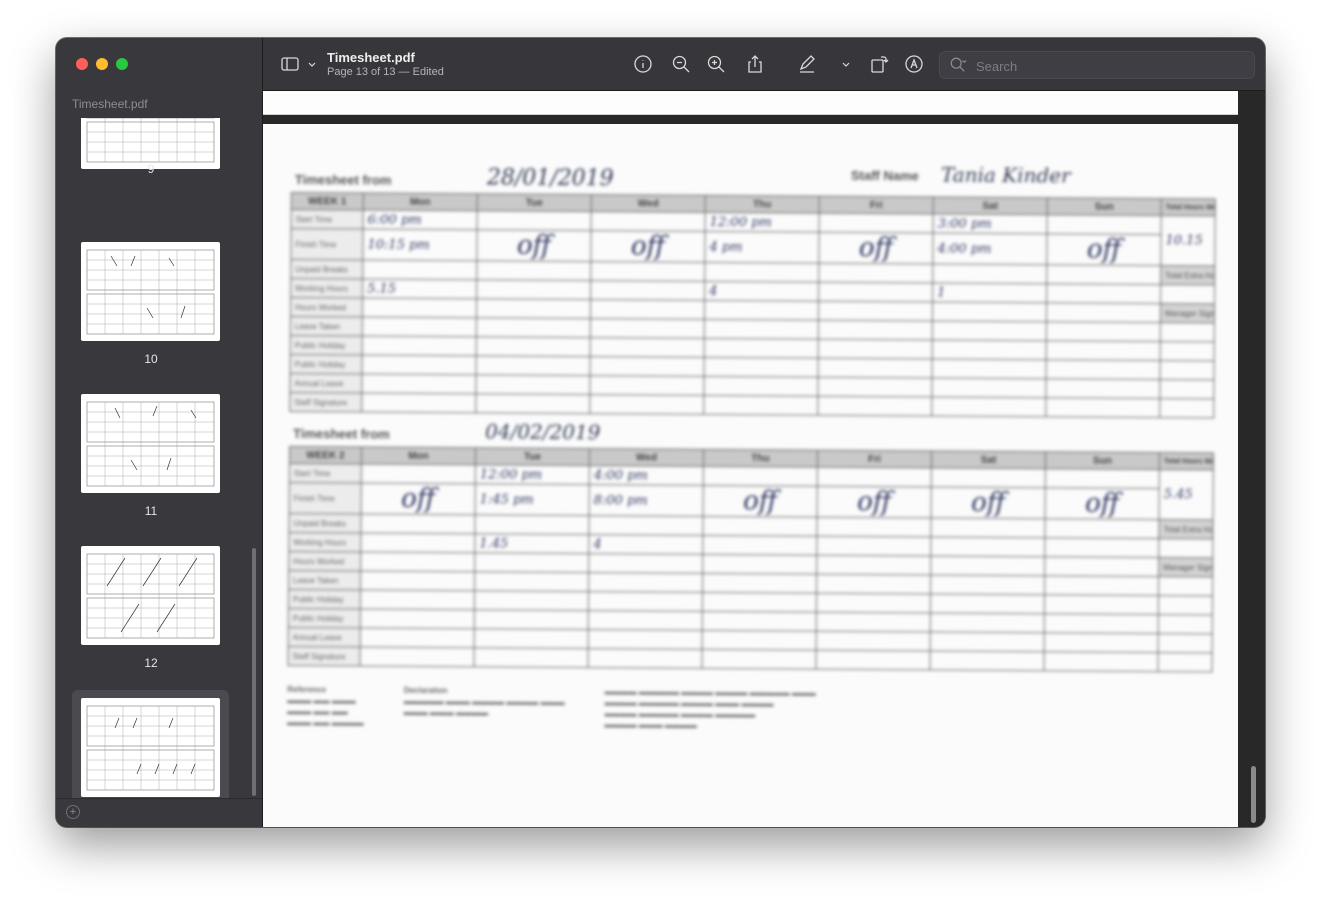 The width and height of the screenshot is (1321, 901). Describe the element at coordinates (371, 57) in the screenshot. I see `document-title: Timesheet.pdf` at that location.